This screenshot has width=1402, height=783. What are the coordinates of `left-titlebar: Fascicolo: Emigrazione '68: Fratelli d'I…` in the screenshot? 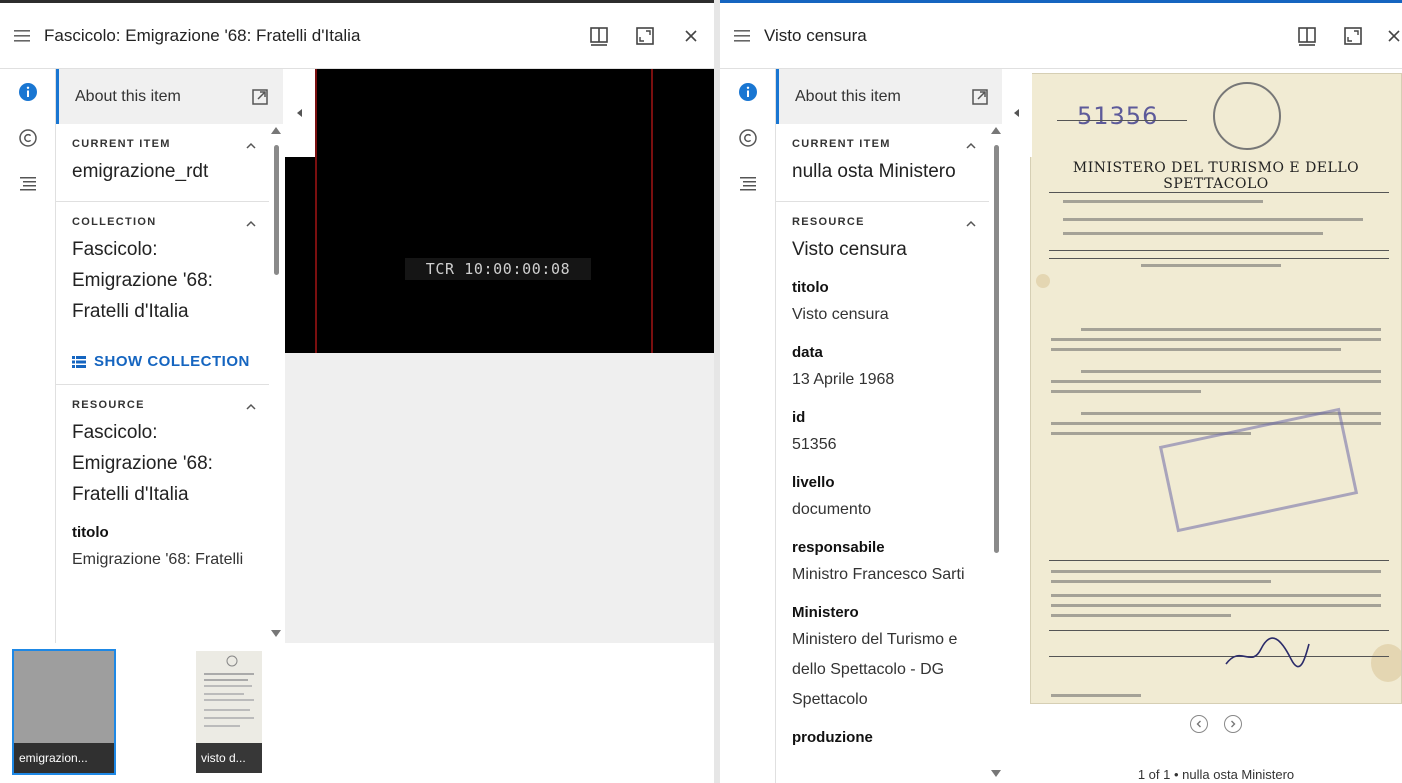 It's located at (357, 36).